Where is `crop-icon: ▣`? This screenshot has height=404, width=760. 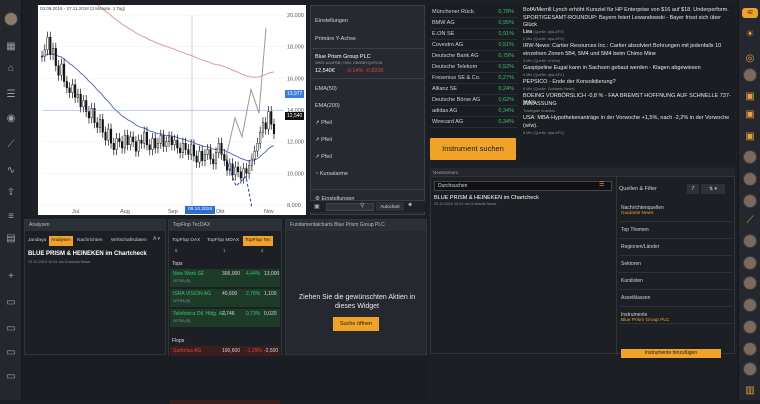
crop-icon: ▣ is located at coordinates (318, 207).